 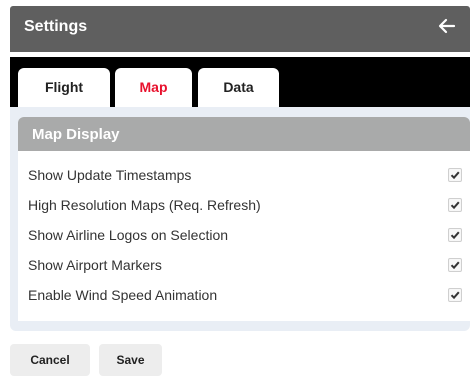 I want to click on option-row: Show Airline Logos on Selection, so click(x=244, y=236).